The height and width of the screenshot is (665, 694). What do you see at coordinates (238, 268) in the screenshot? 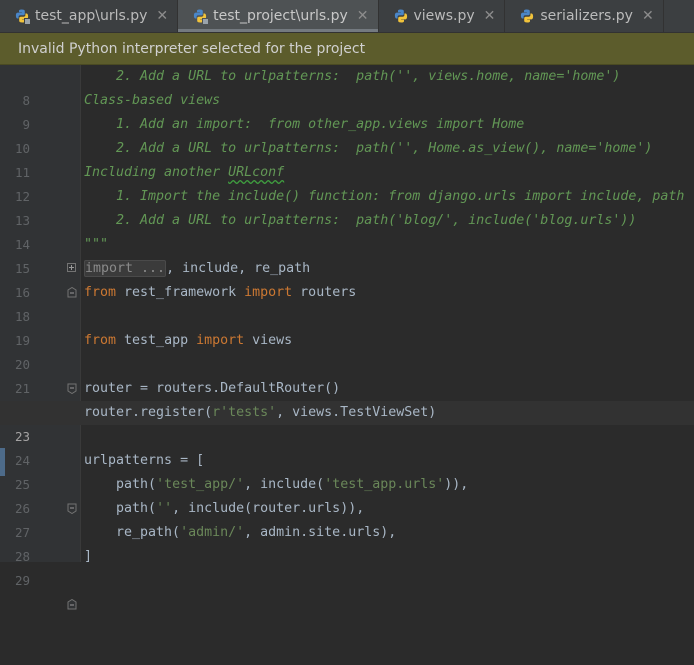
I see `code-fragment: , include, re_path` at bounding box center [238, 268].